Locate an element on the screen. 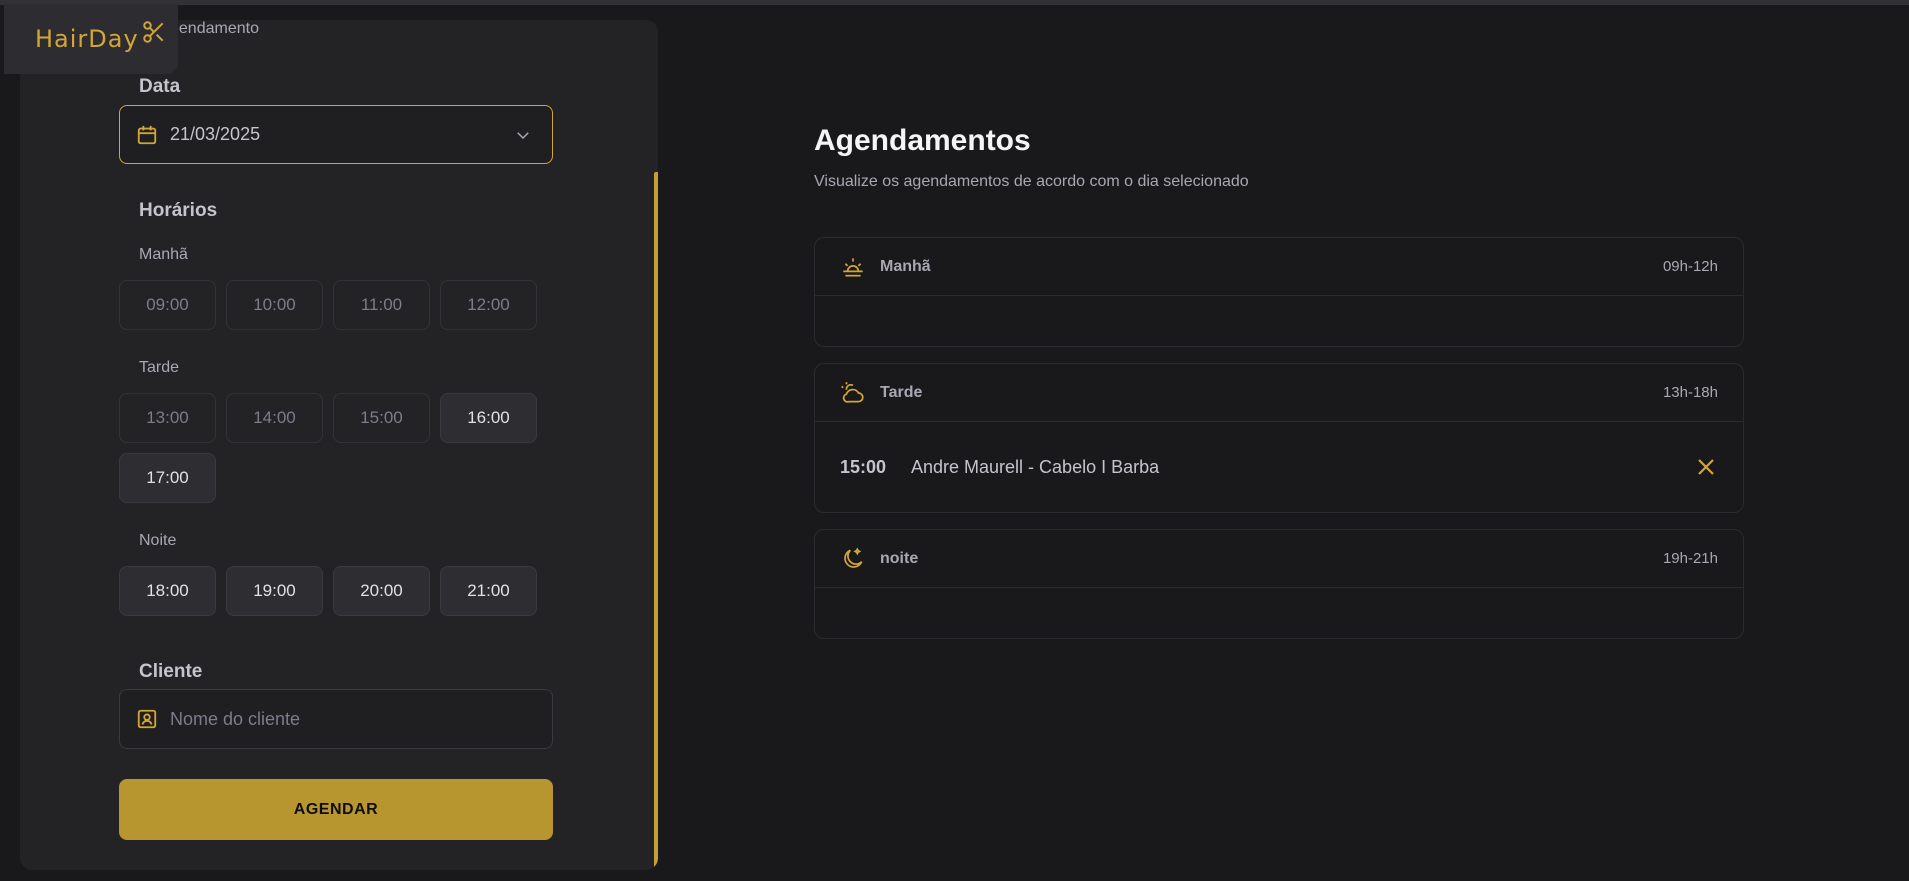 The width and height of the screenshot is (1909, 881). period-card-manha: Manhã 09h-12h is located at coordinates (1279, 292).